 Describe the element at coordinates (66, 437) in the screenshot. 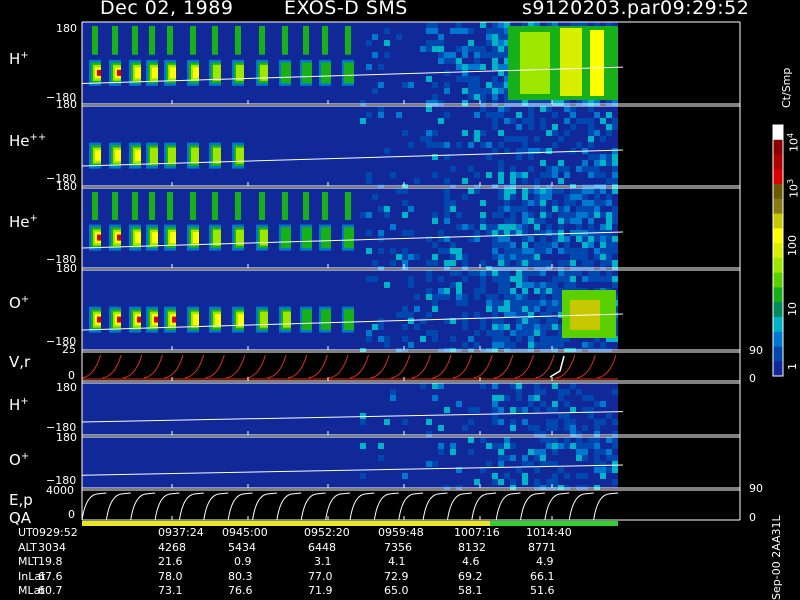

I see `y-tick: 180` at that location.